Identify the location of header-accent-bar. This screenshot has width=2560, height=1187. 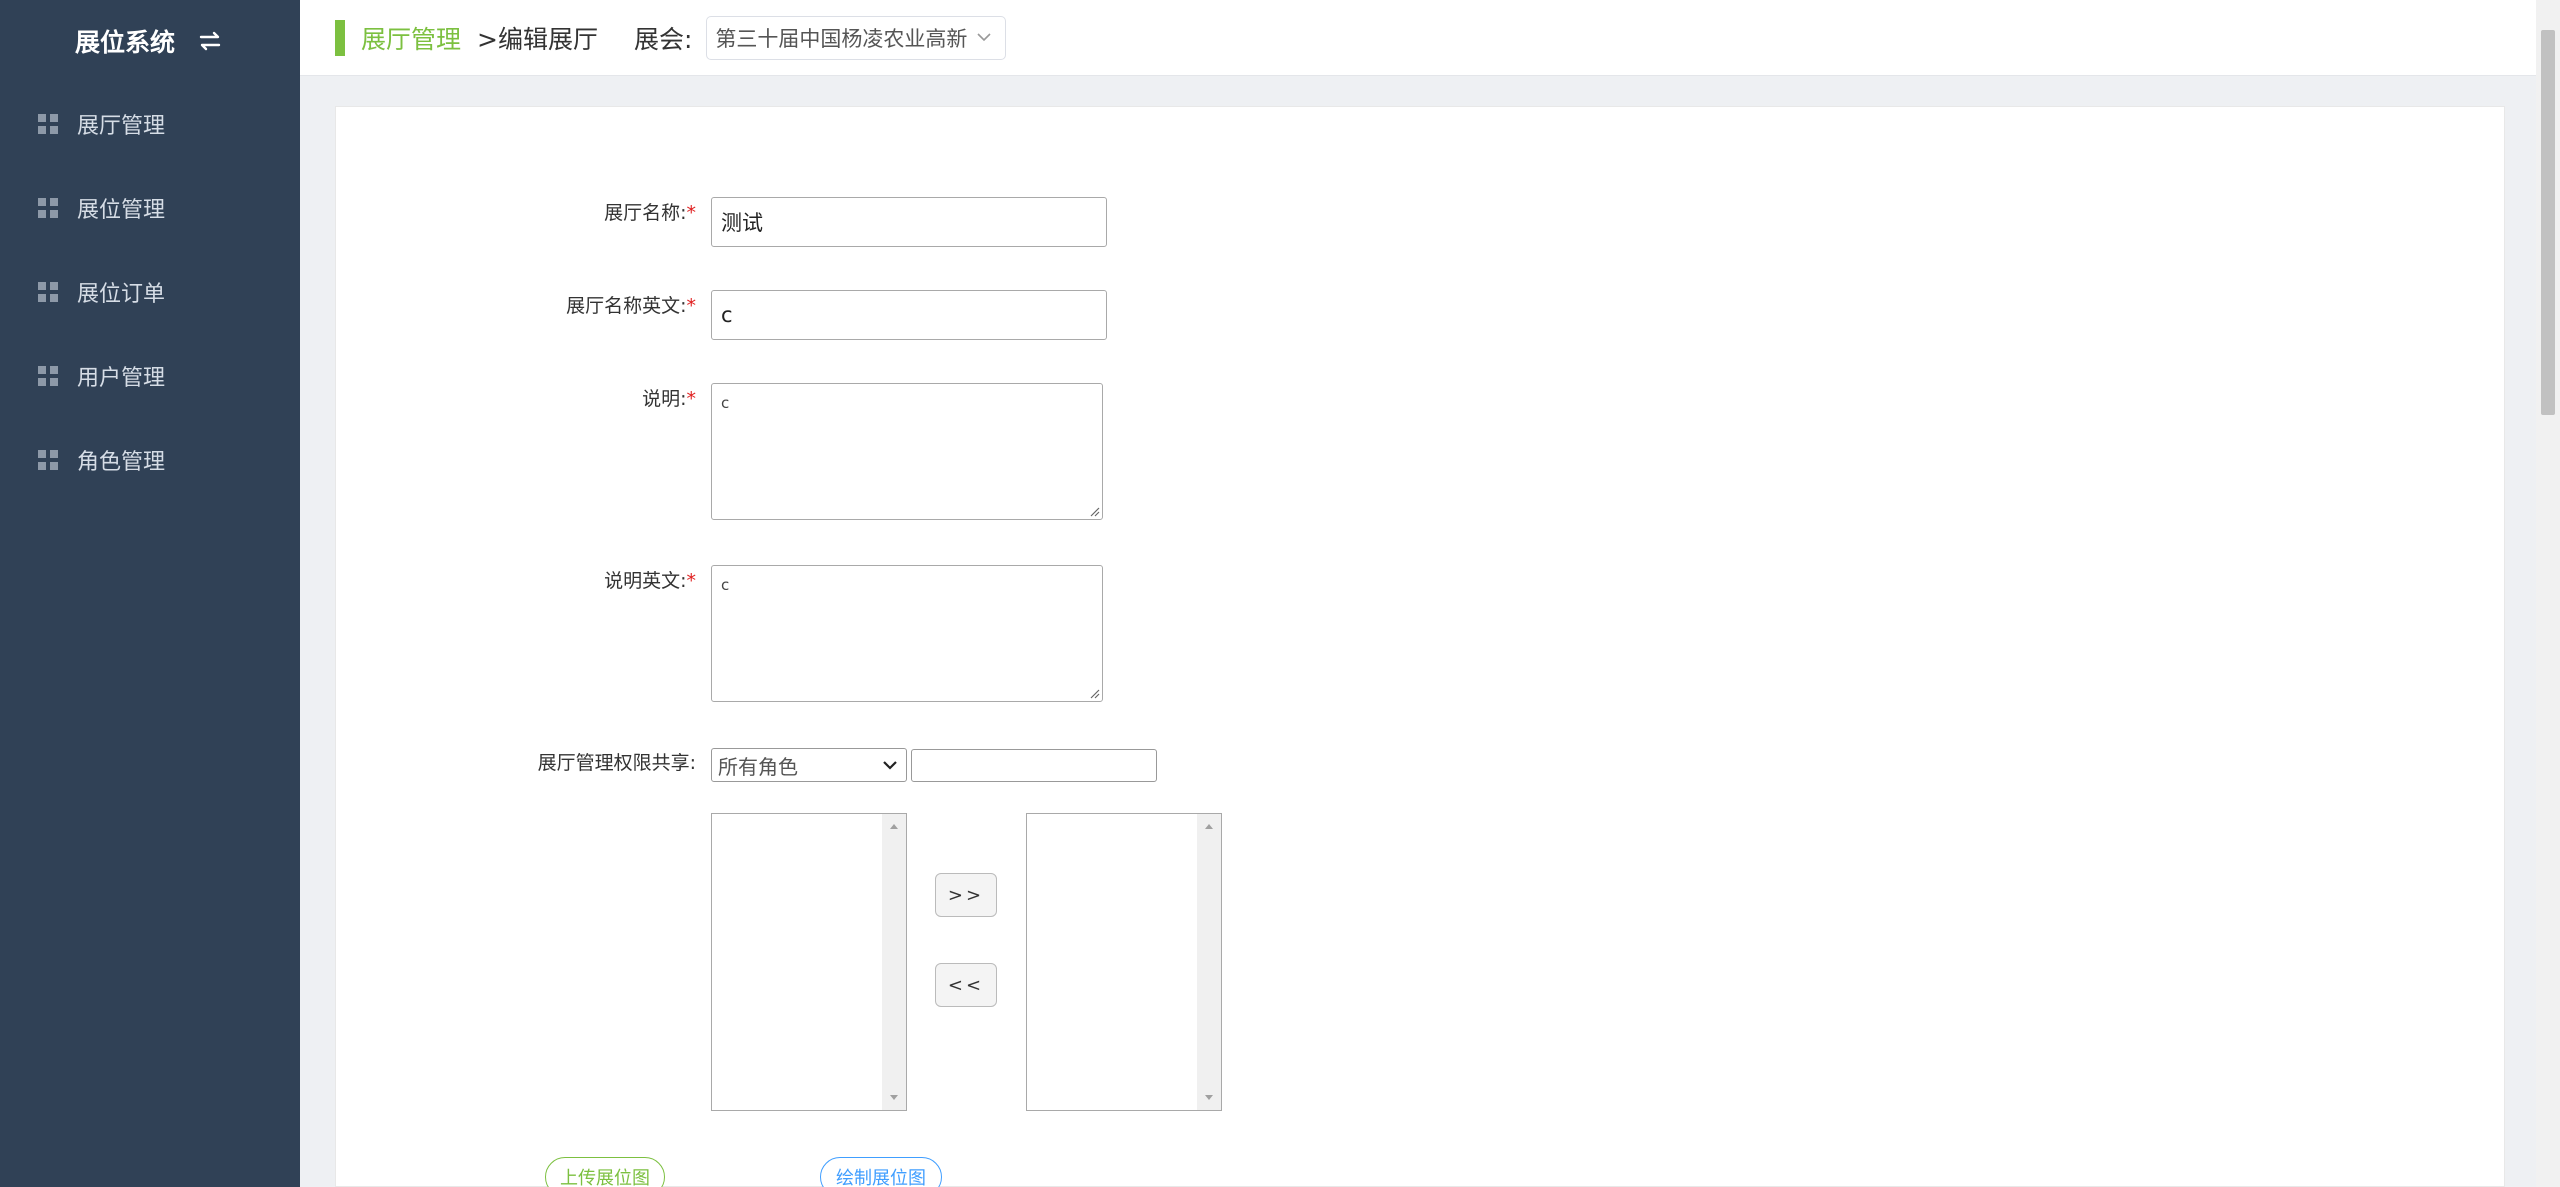
(340, 37).